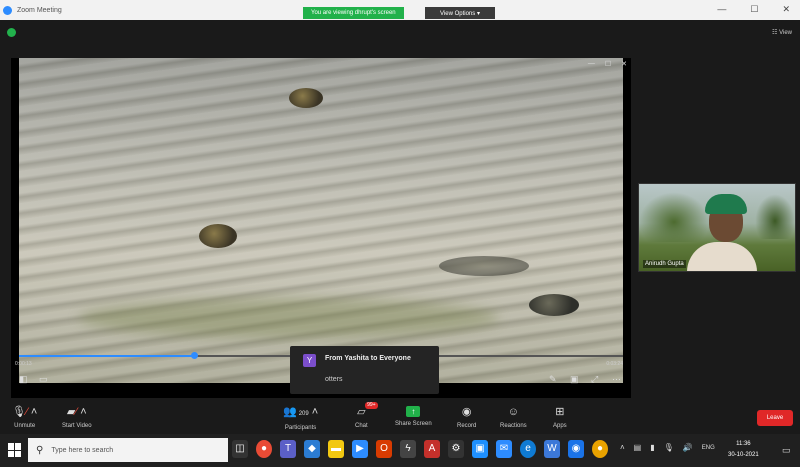  What do you see at coordinates (303, 414) in the screenshot?
I see `participant-count: 209` at bounding box center [303, 414].